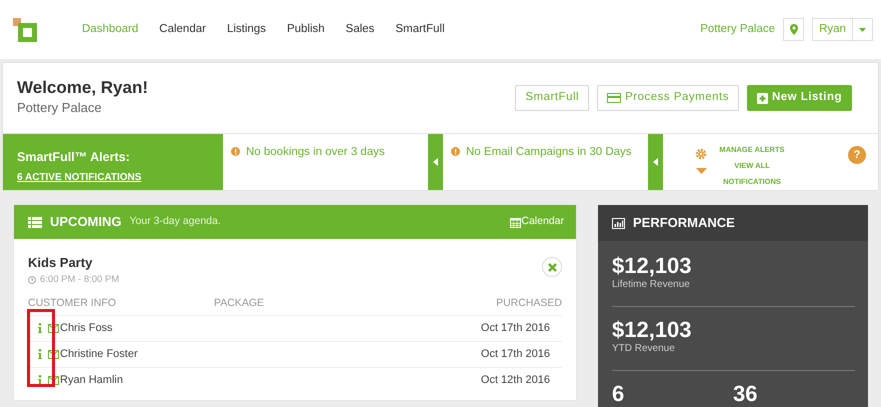  What do you see at coordinates (360, 29) in the screenshot?
I see `nav-link: Sales` at bounding box center [360, 29].